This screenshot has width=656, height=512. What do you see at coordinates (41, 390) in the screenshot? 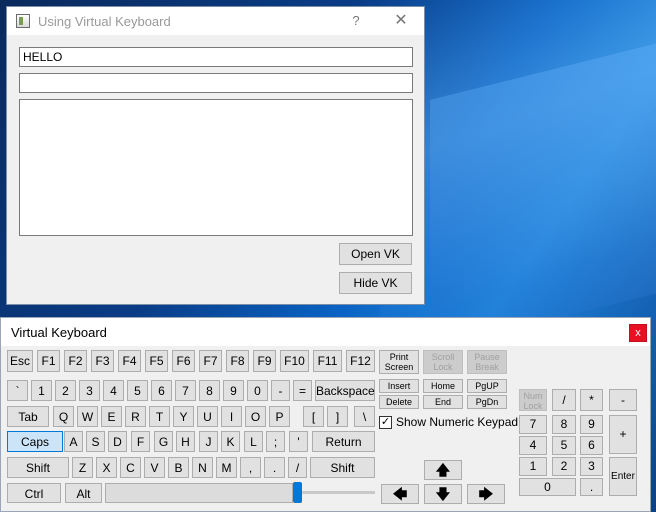
I see `key-1: 1` at bounding box center [41, 390].